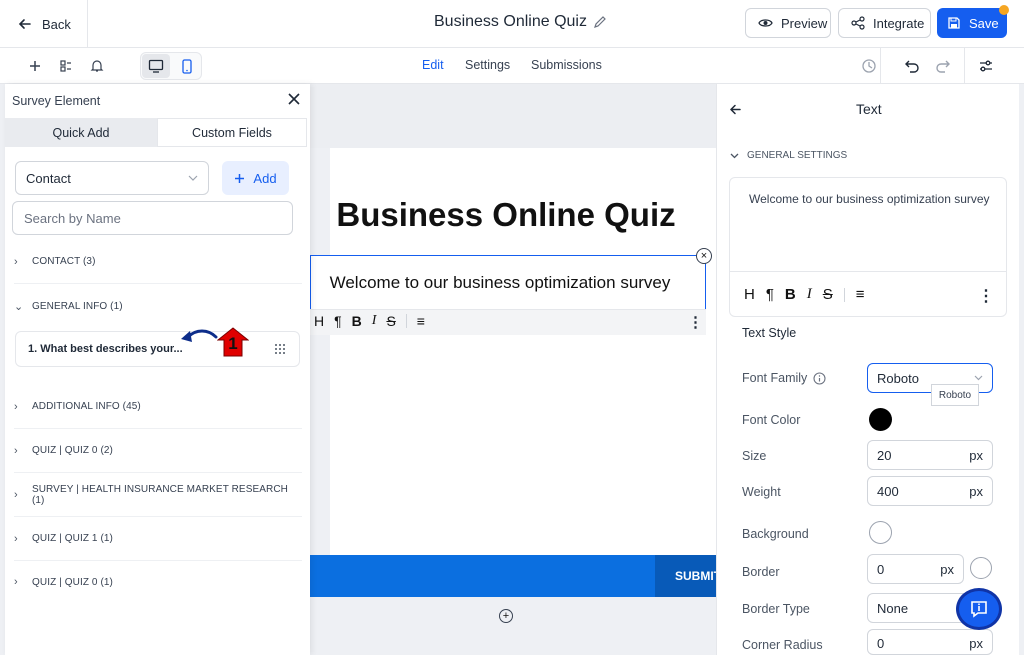 This screenshot has height=655, width=1024. Describe the element at coordinates (433, 65) in the screenshot. I see `tab-edit: Edit` at that location.